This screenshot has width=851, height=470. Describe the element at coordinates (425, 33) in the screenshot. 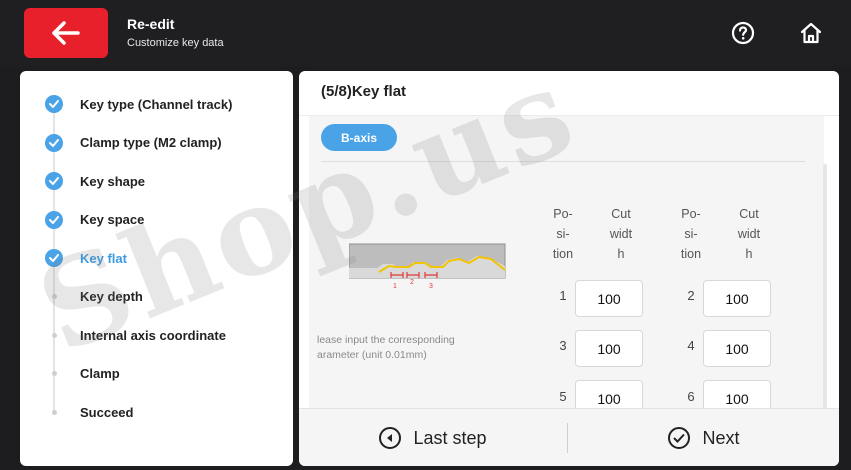

I see `top-bar: Re-edit Customize key data` at that location.